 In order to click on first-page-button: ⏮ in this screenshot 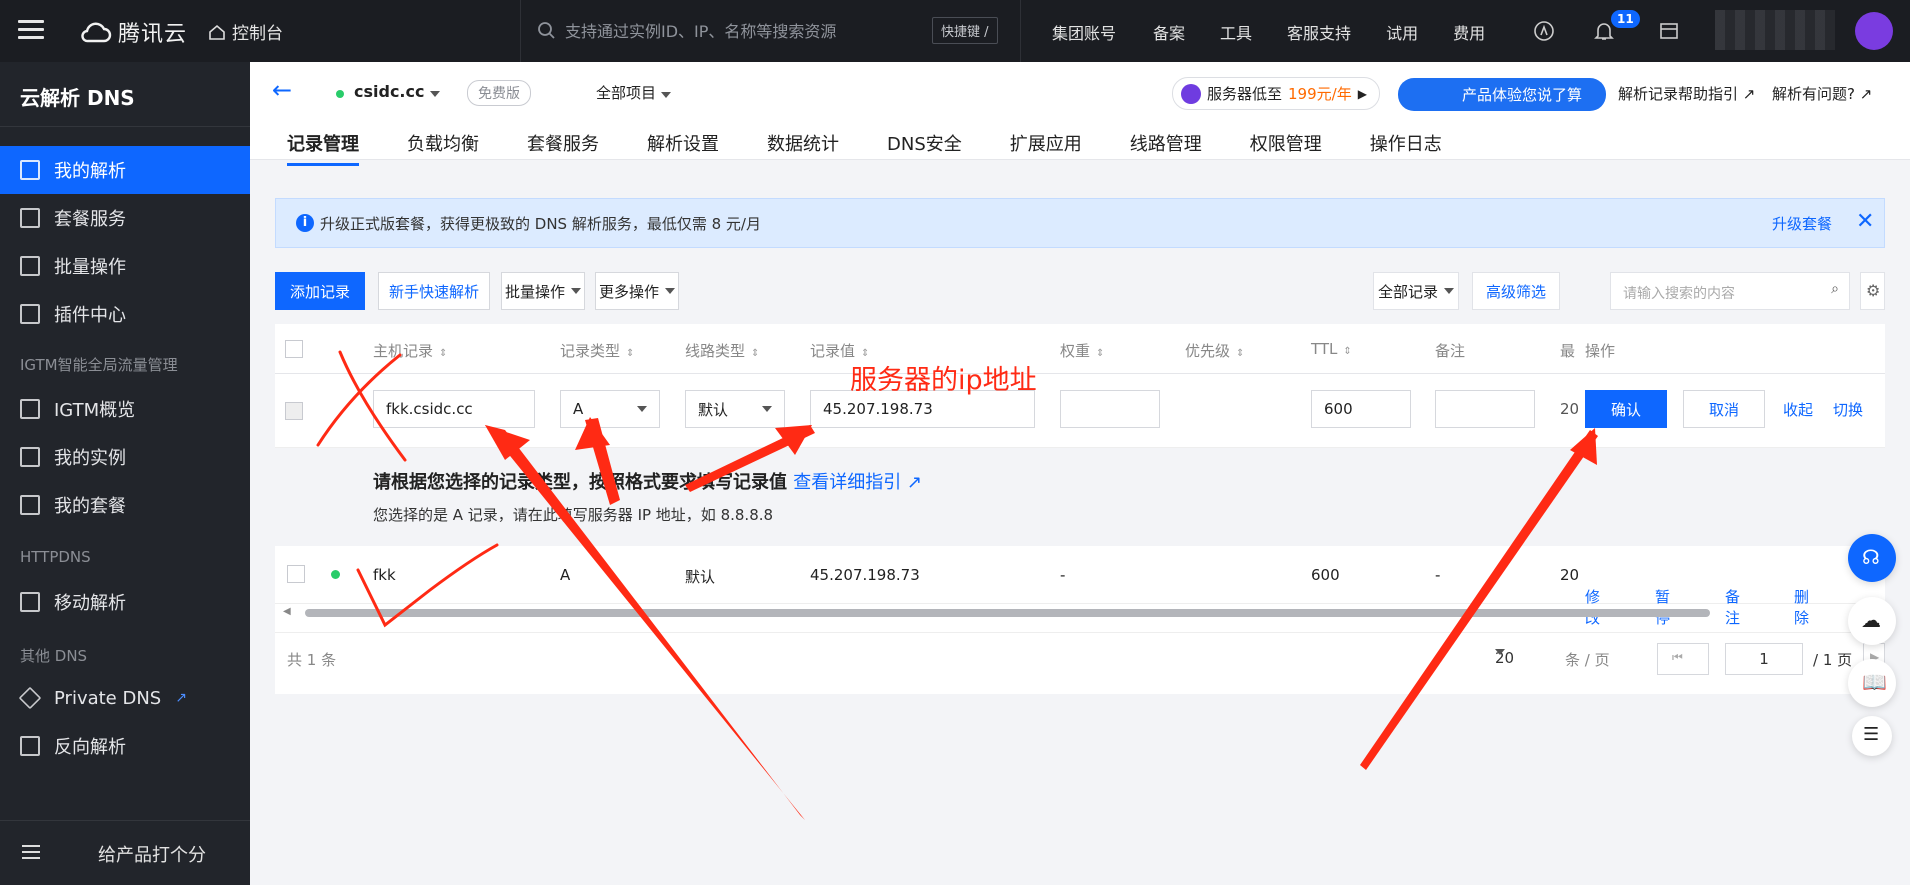, I will do `click(1683, 659)`.